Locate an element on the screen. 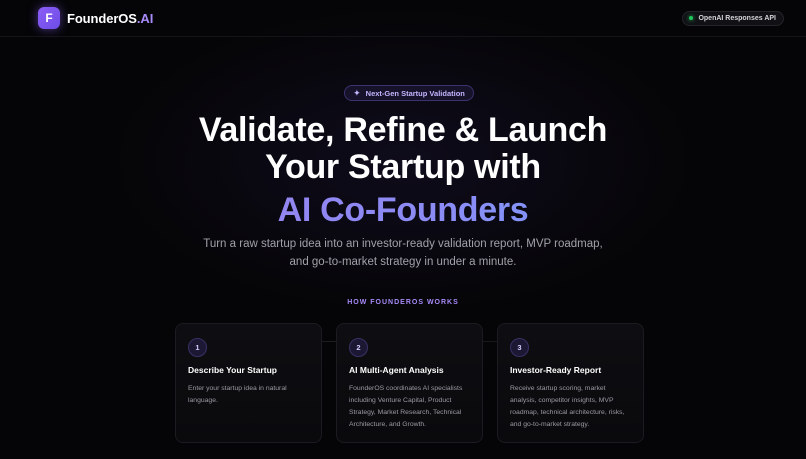  brand-name-main: FounderOS is located at coordinates (102, 18).